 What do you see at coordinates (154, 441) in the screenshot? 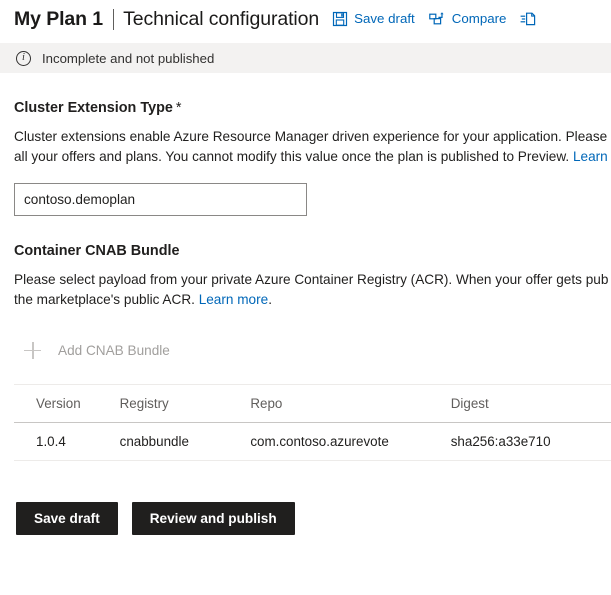
I see `cell-registry: cnabbundle` at bounding box center [154, 441].